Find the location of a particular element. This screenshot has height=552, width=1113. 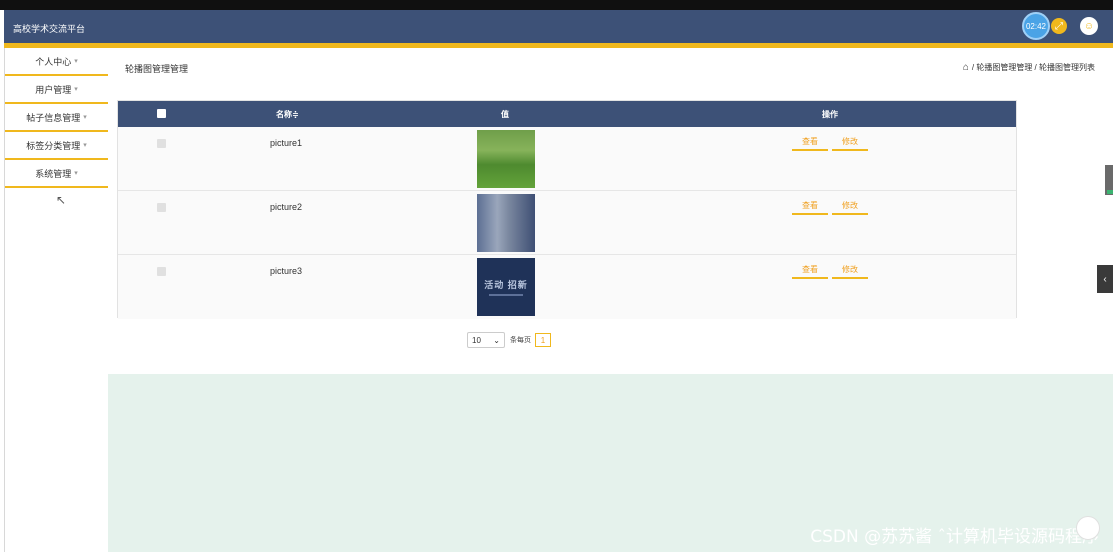

page-number-button: 1 is located at coordinates (543, 340).